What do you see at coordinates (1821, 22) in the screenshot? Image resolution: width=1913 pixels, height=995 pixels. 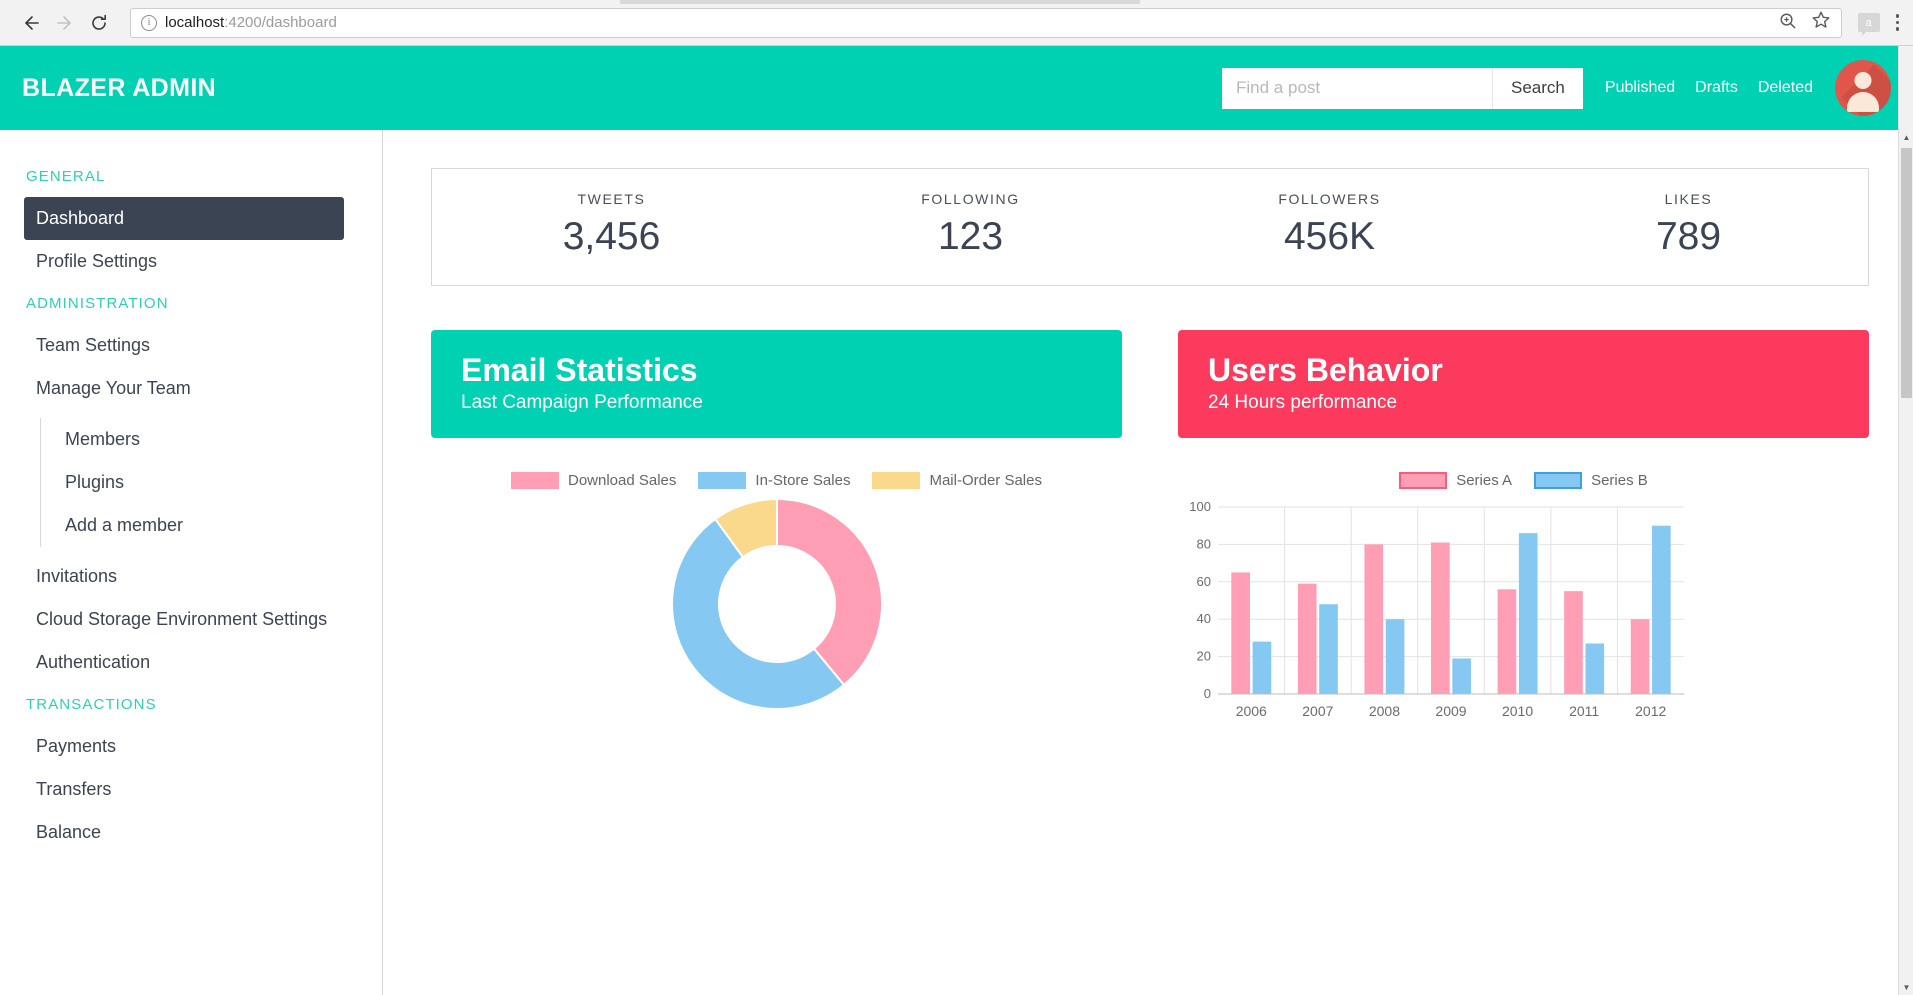 I see `star-icon` at bounding box center [1821, 22].